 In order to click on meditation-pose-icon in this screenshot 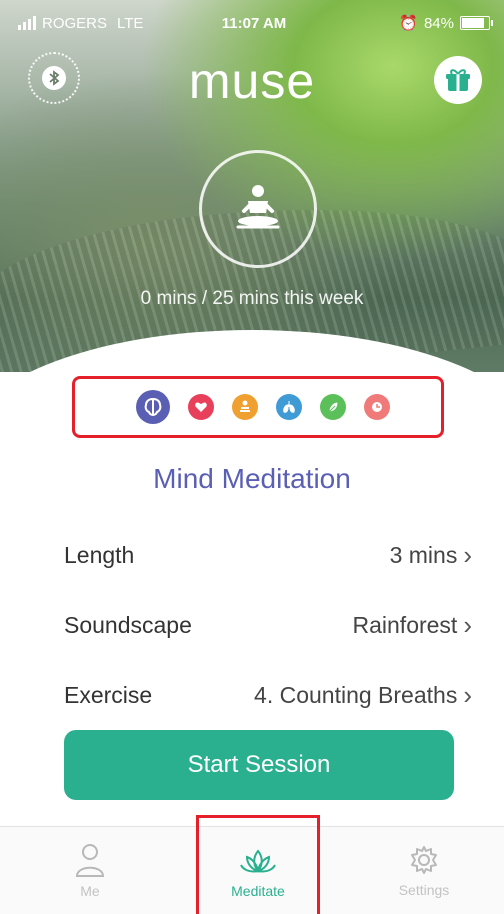, I will do `click(258, 207)`.